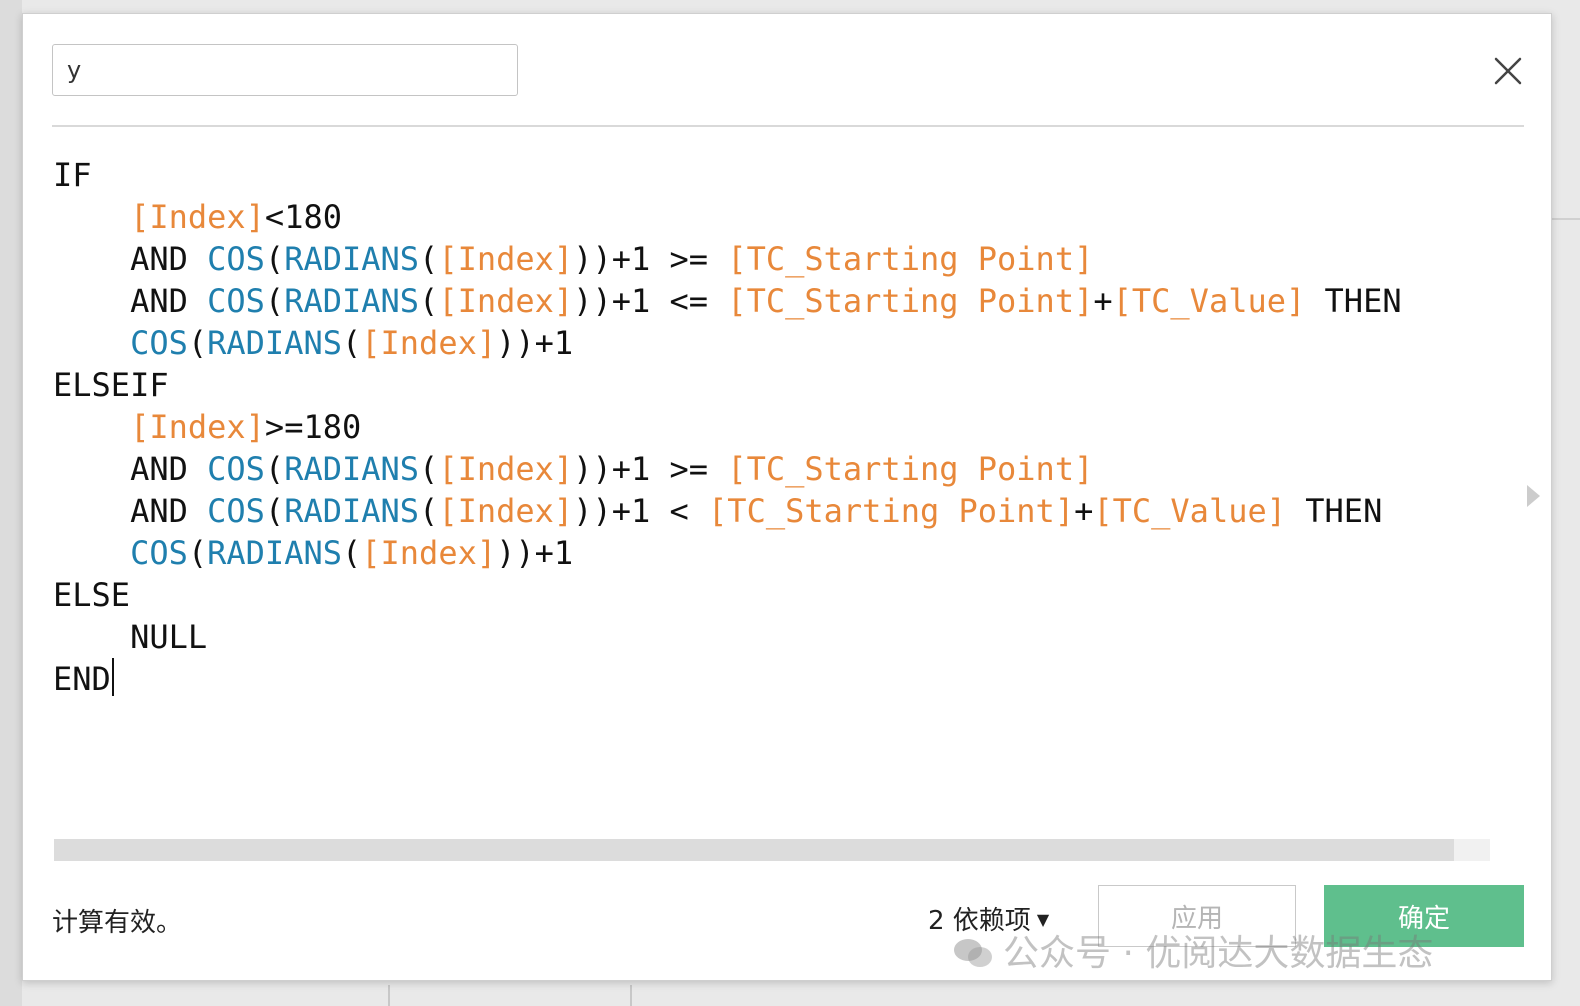  I want to click on code-line: ELSEIF, so click(773, 385).